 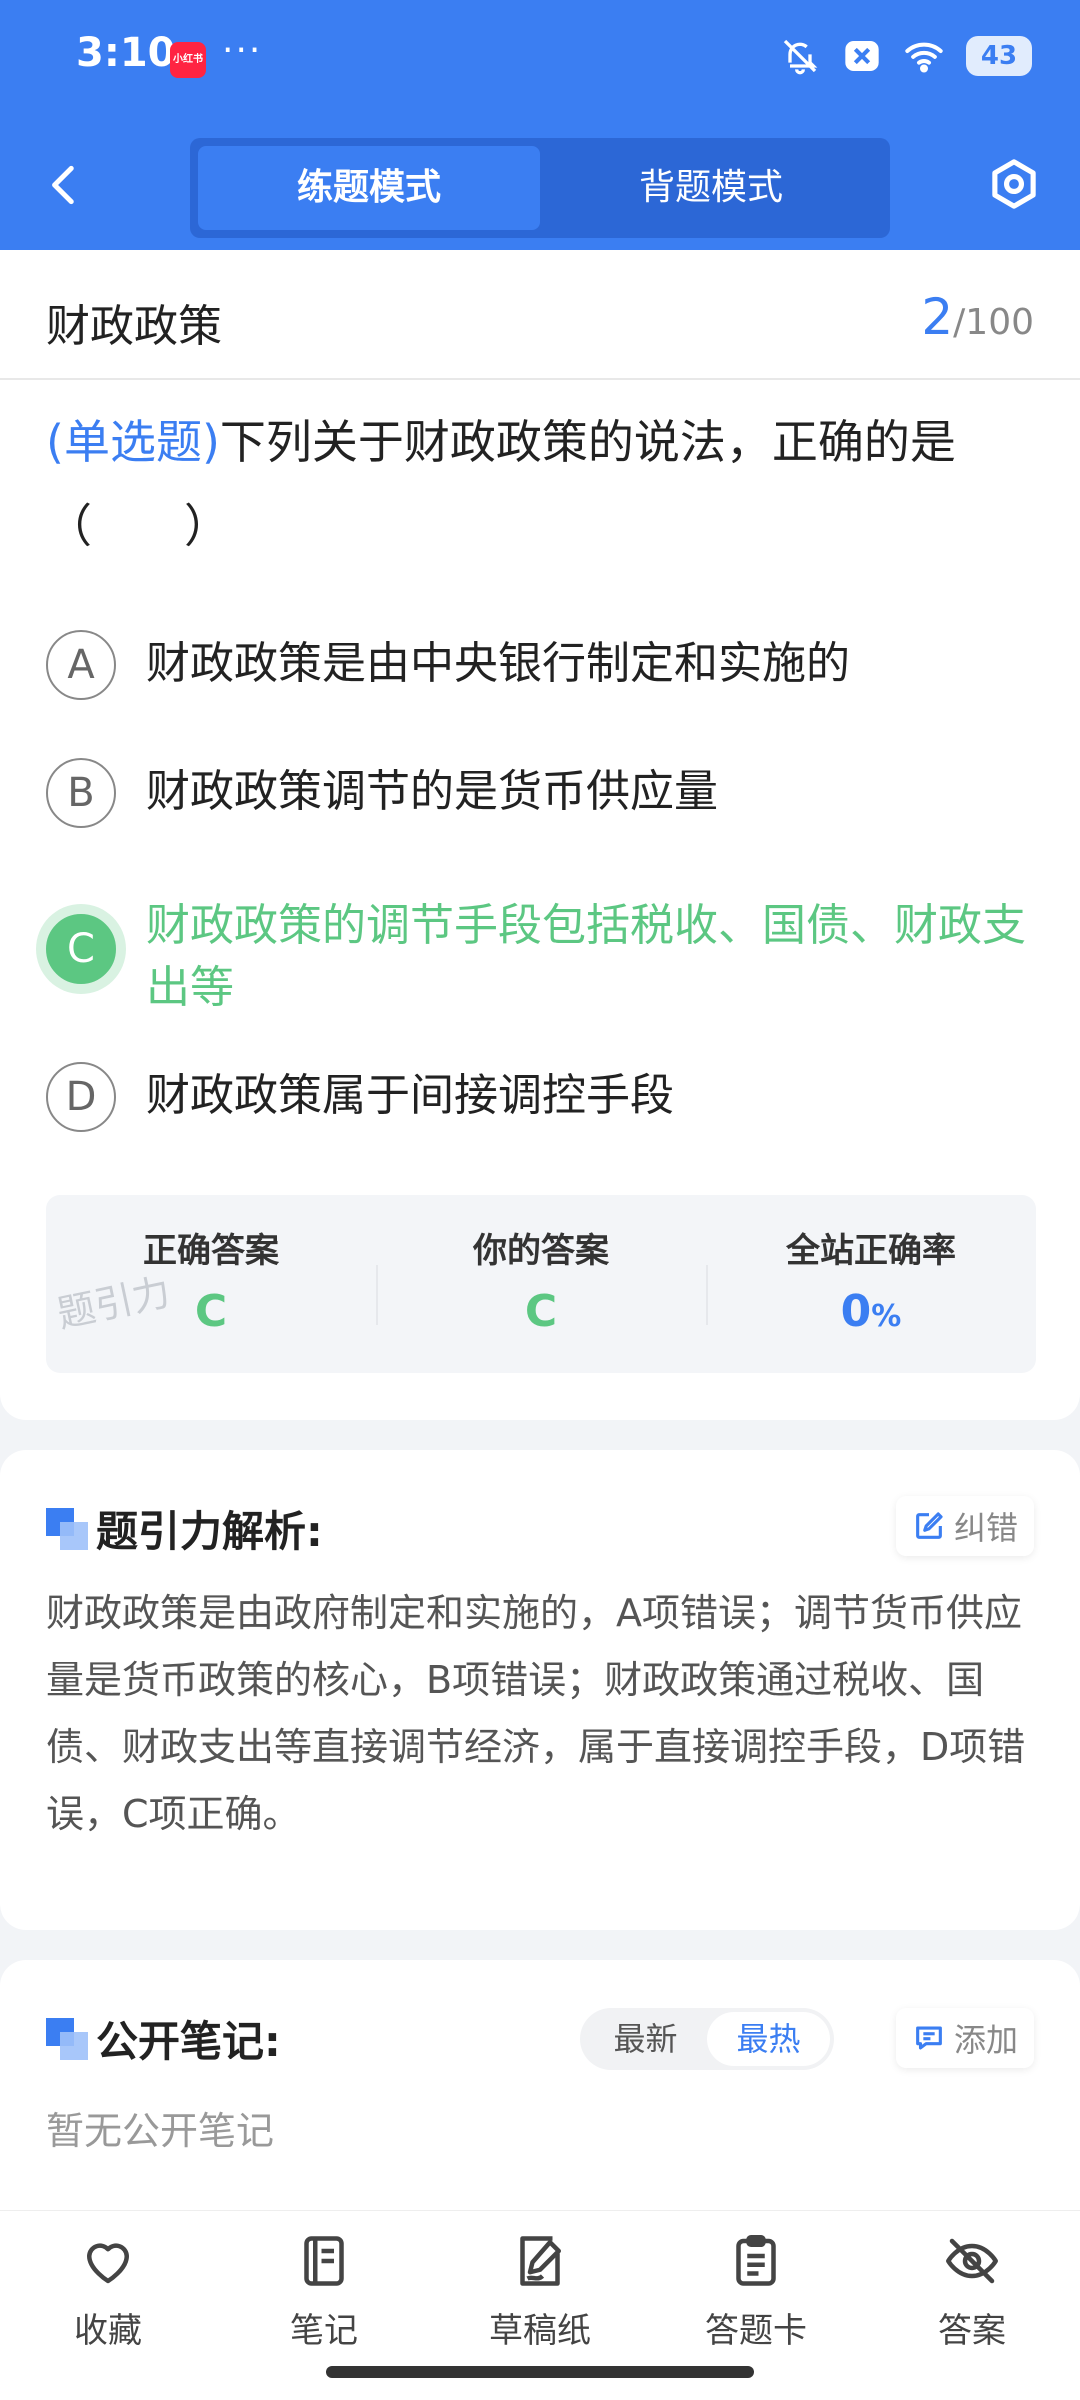 I want to click on status-time: 3:10, so click(x=126, y=53).